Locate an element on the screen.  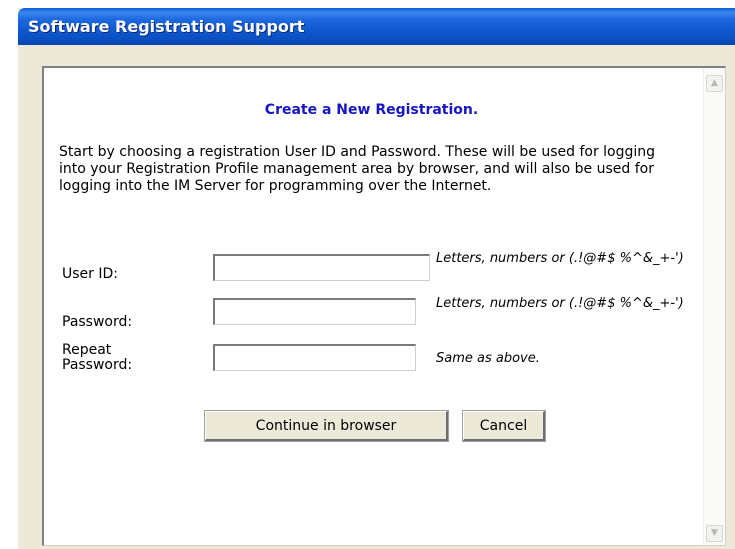
title-bar: Software Registration Support is located at coordinates (376, 26).